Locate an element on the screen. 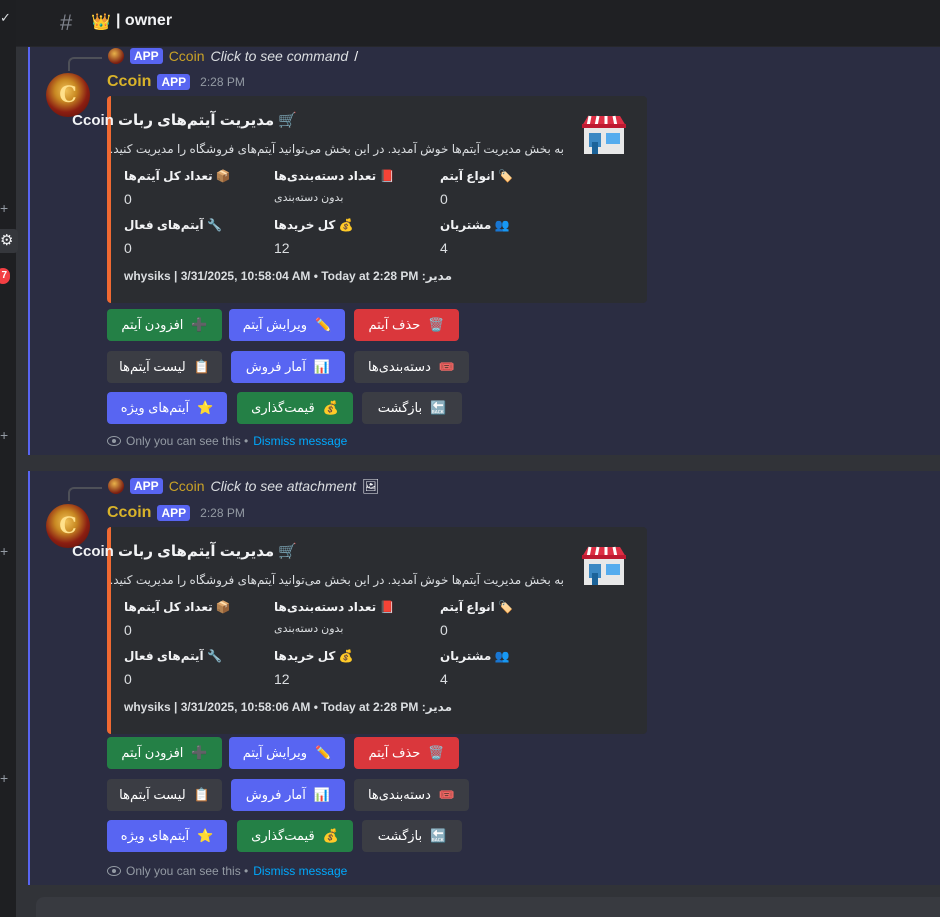 Image resolution: width=940 pixels, height=917 pixels. embed-field: 🏷️ انواع آیتم 0 is located at coordinates (515, 188).